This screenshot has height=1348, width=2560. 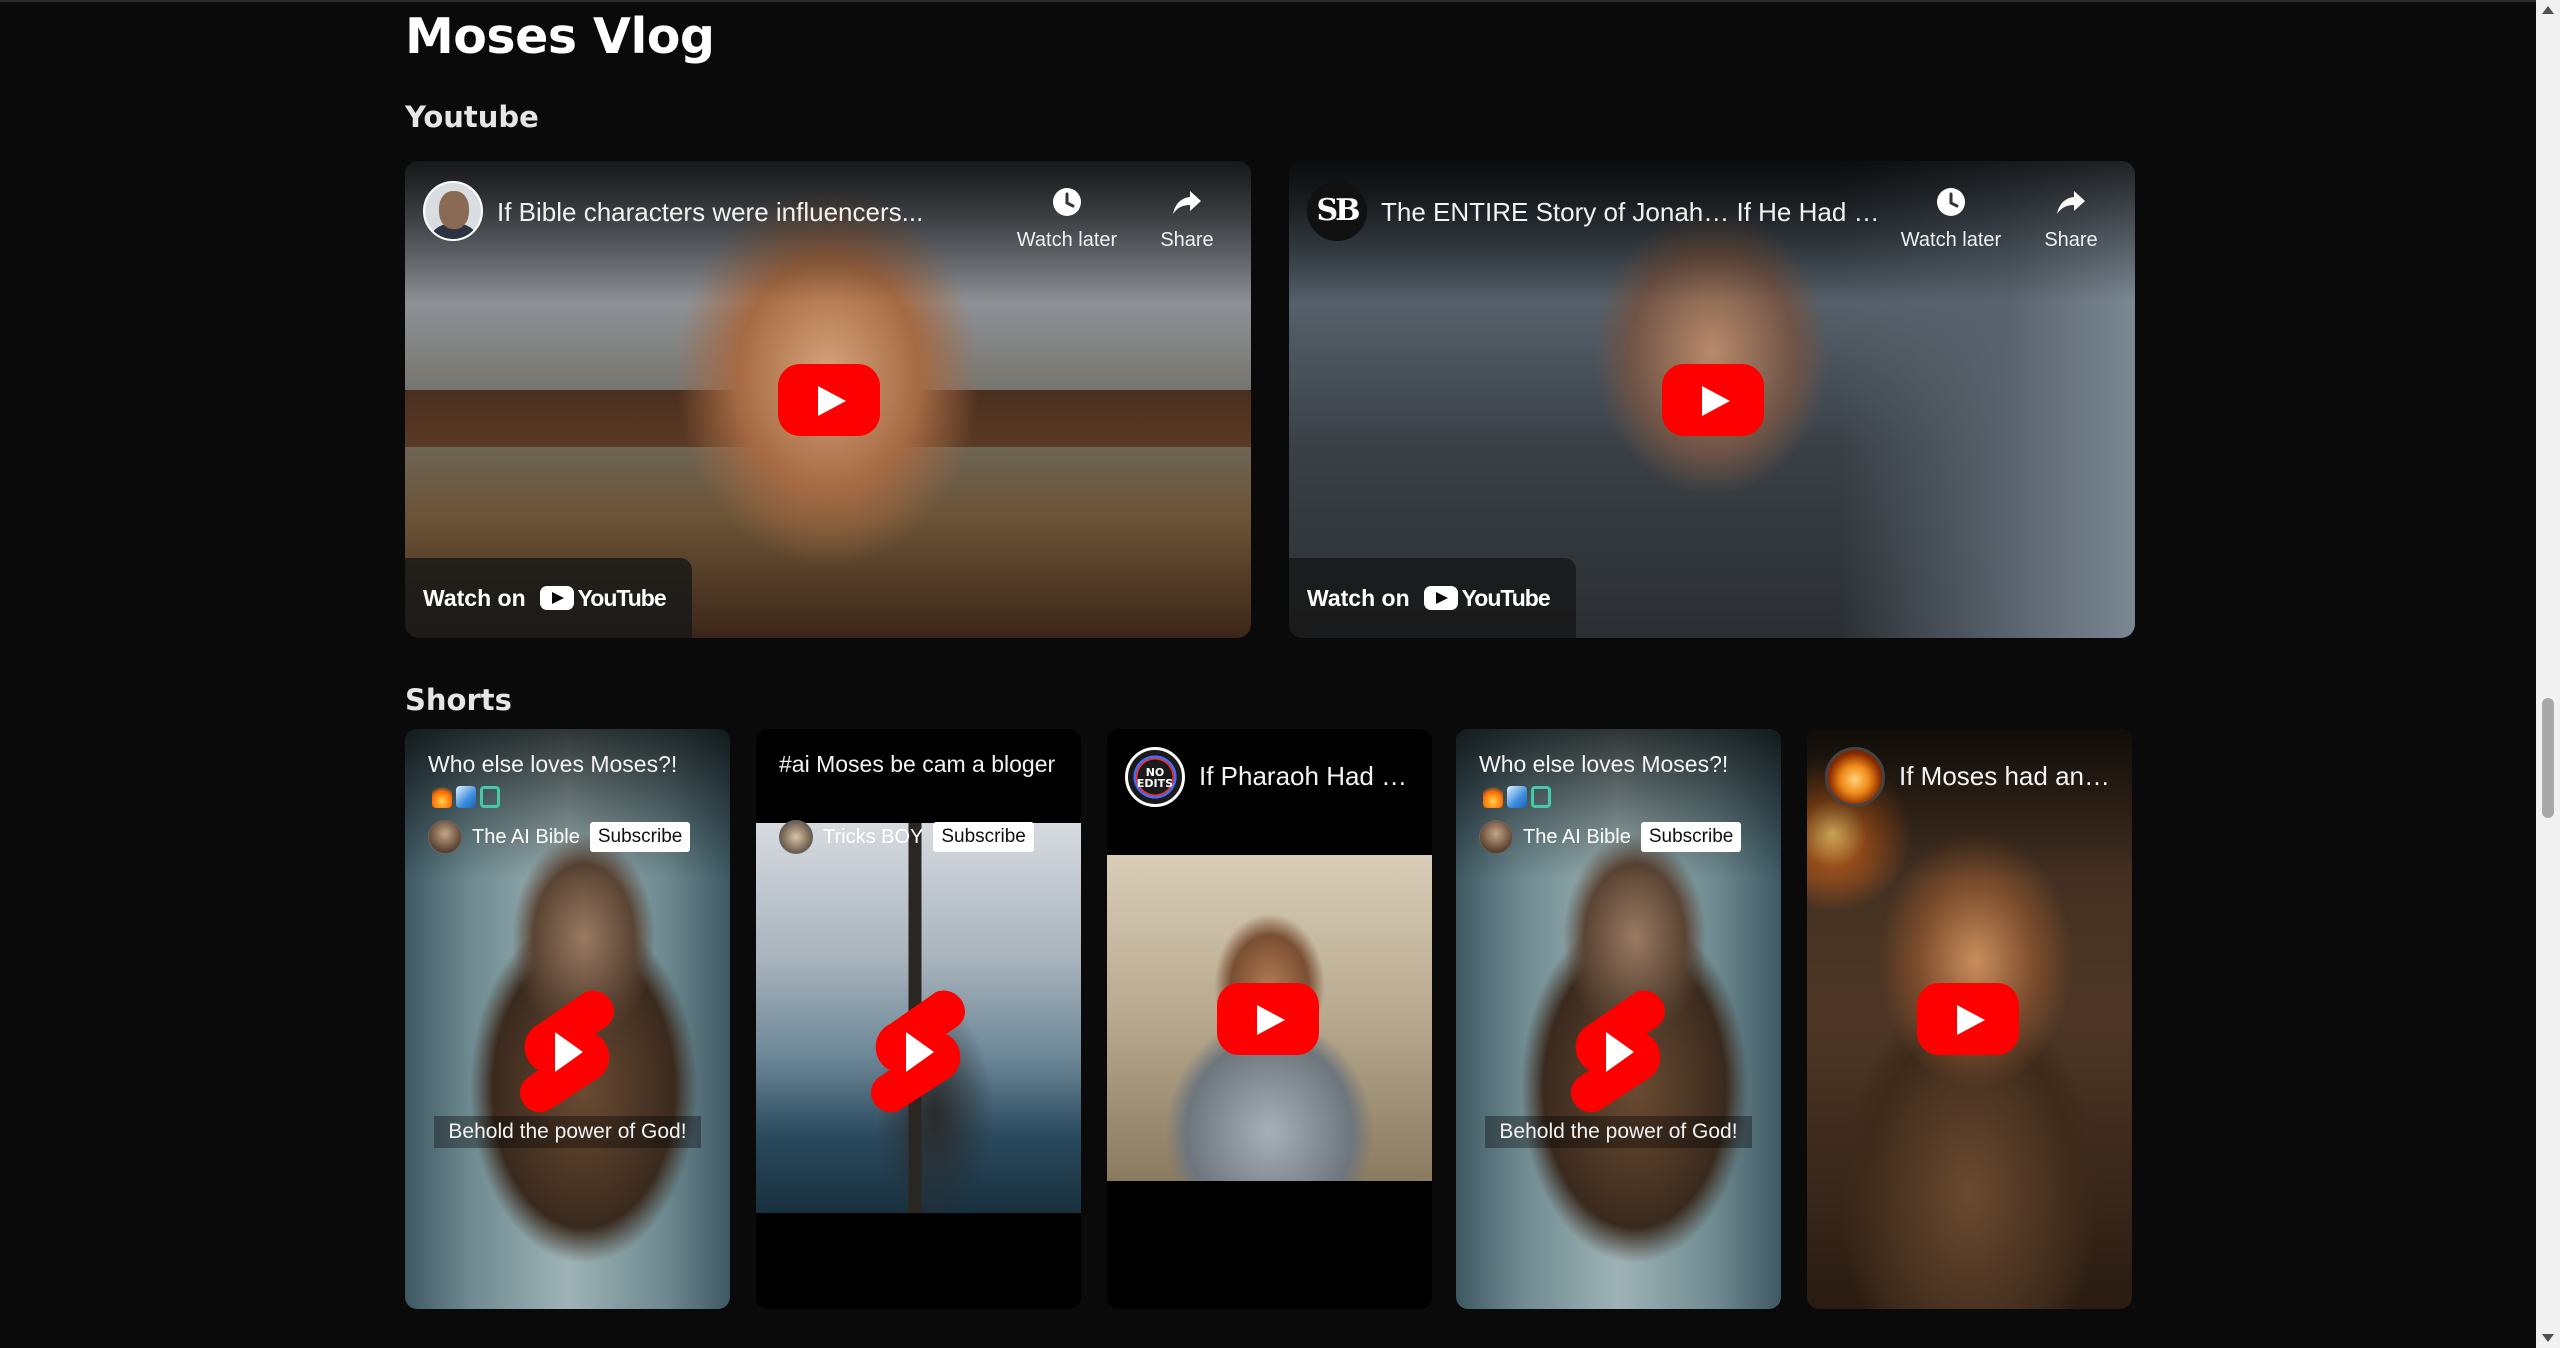 I want to click on scroll-thumb, so click(x=2548, y=758).